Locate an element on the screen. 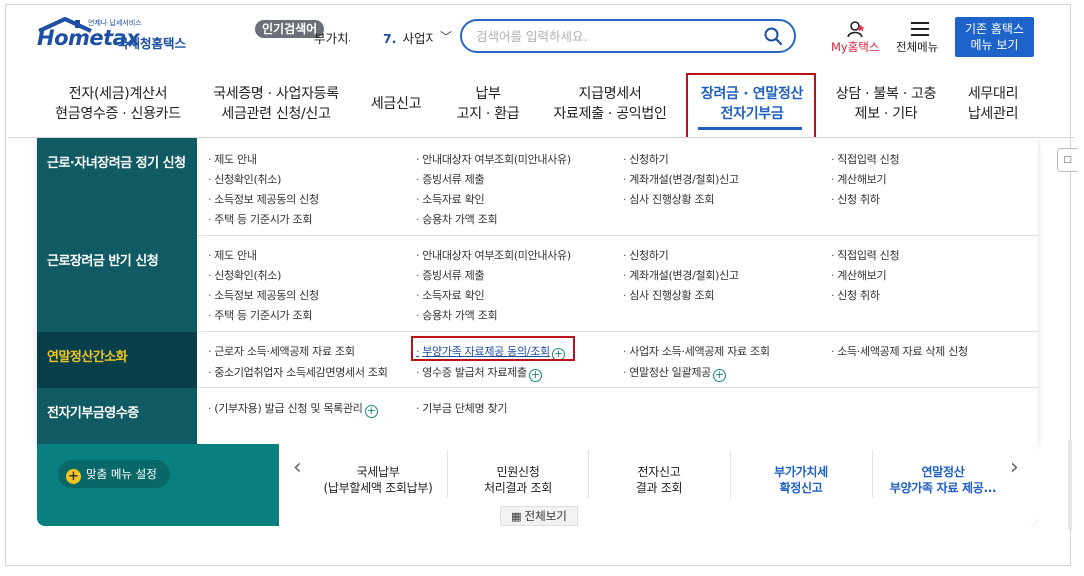 The height and width of the screenshot is (576, 1084). nav-label-2: 고지 · 환급 is located at coordinates (488, 114).